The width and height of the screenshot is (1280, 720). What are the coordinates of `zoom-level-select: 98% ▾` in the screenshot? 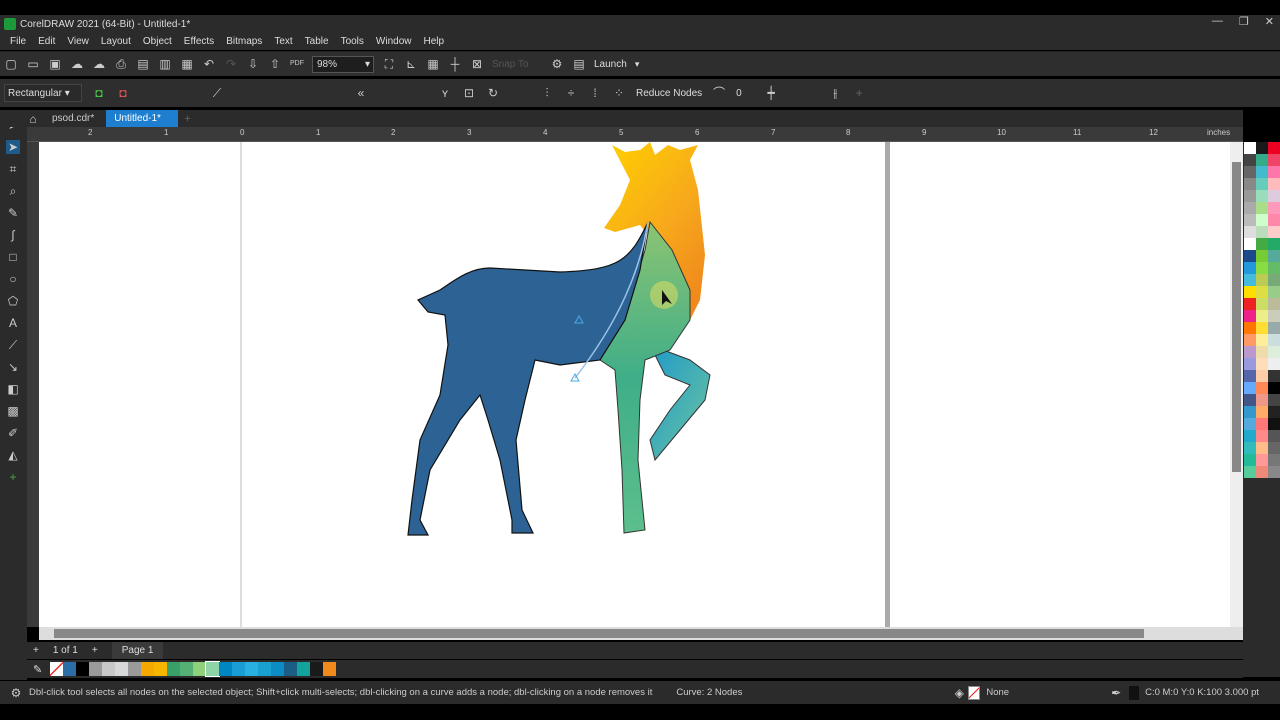 It's located at (343, 64).